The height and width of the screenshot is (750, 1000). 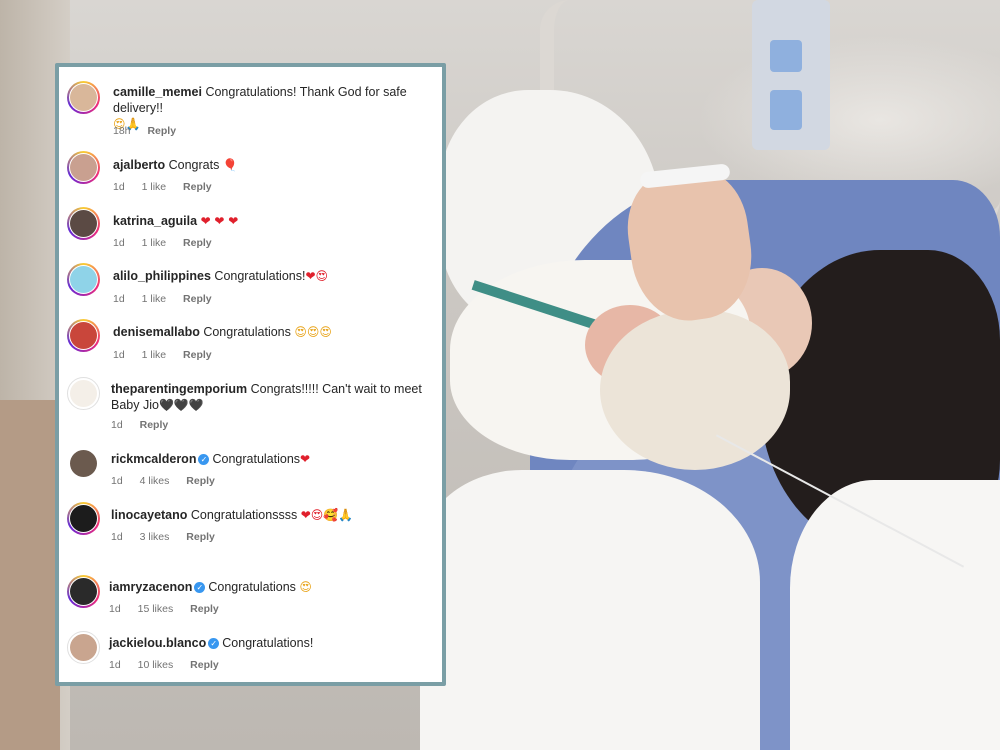 I want to click on comment-text: ajalberto Congrats 🎈, so click(x=273, y=165).